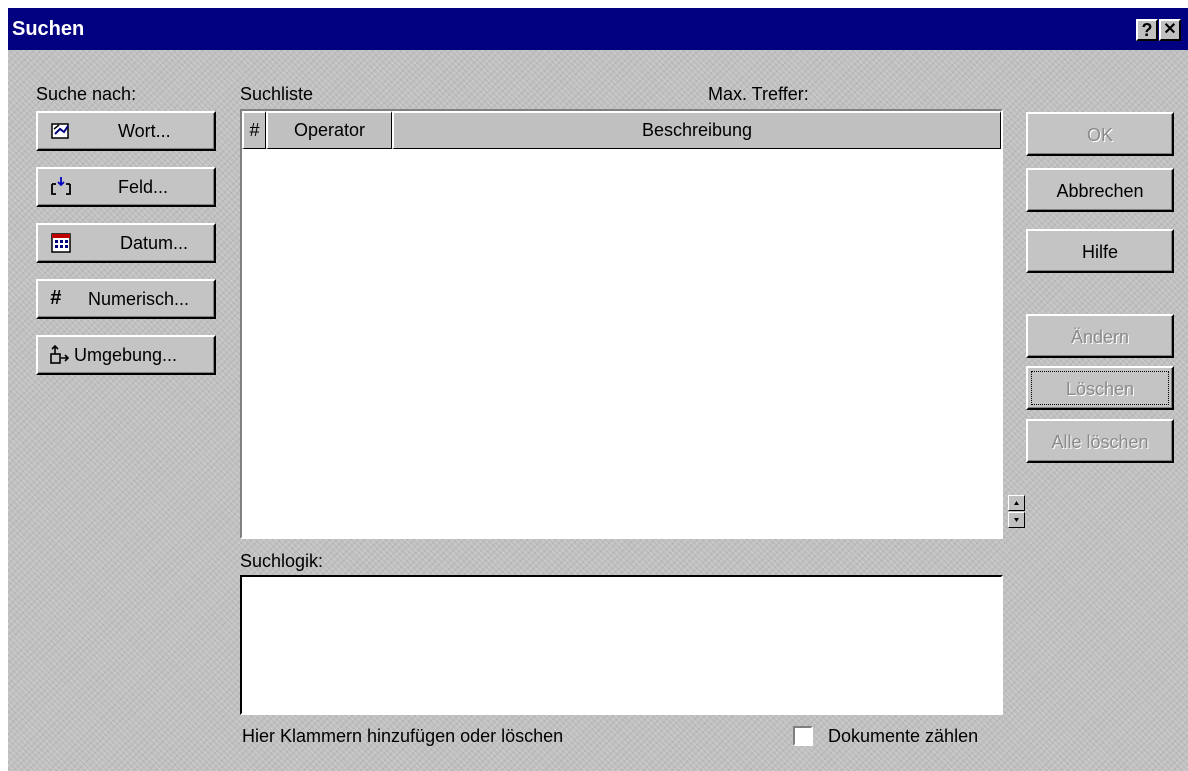  I want to click on move-up-button, so click(1016, 503).